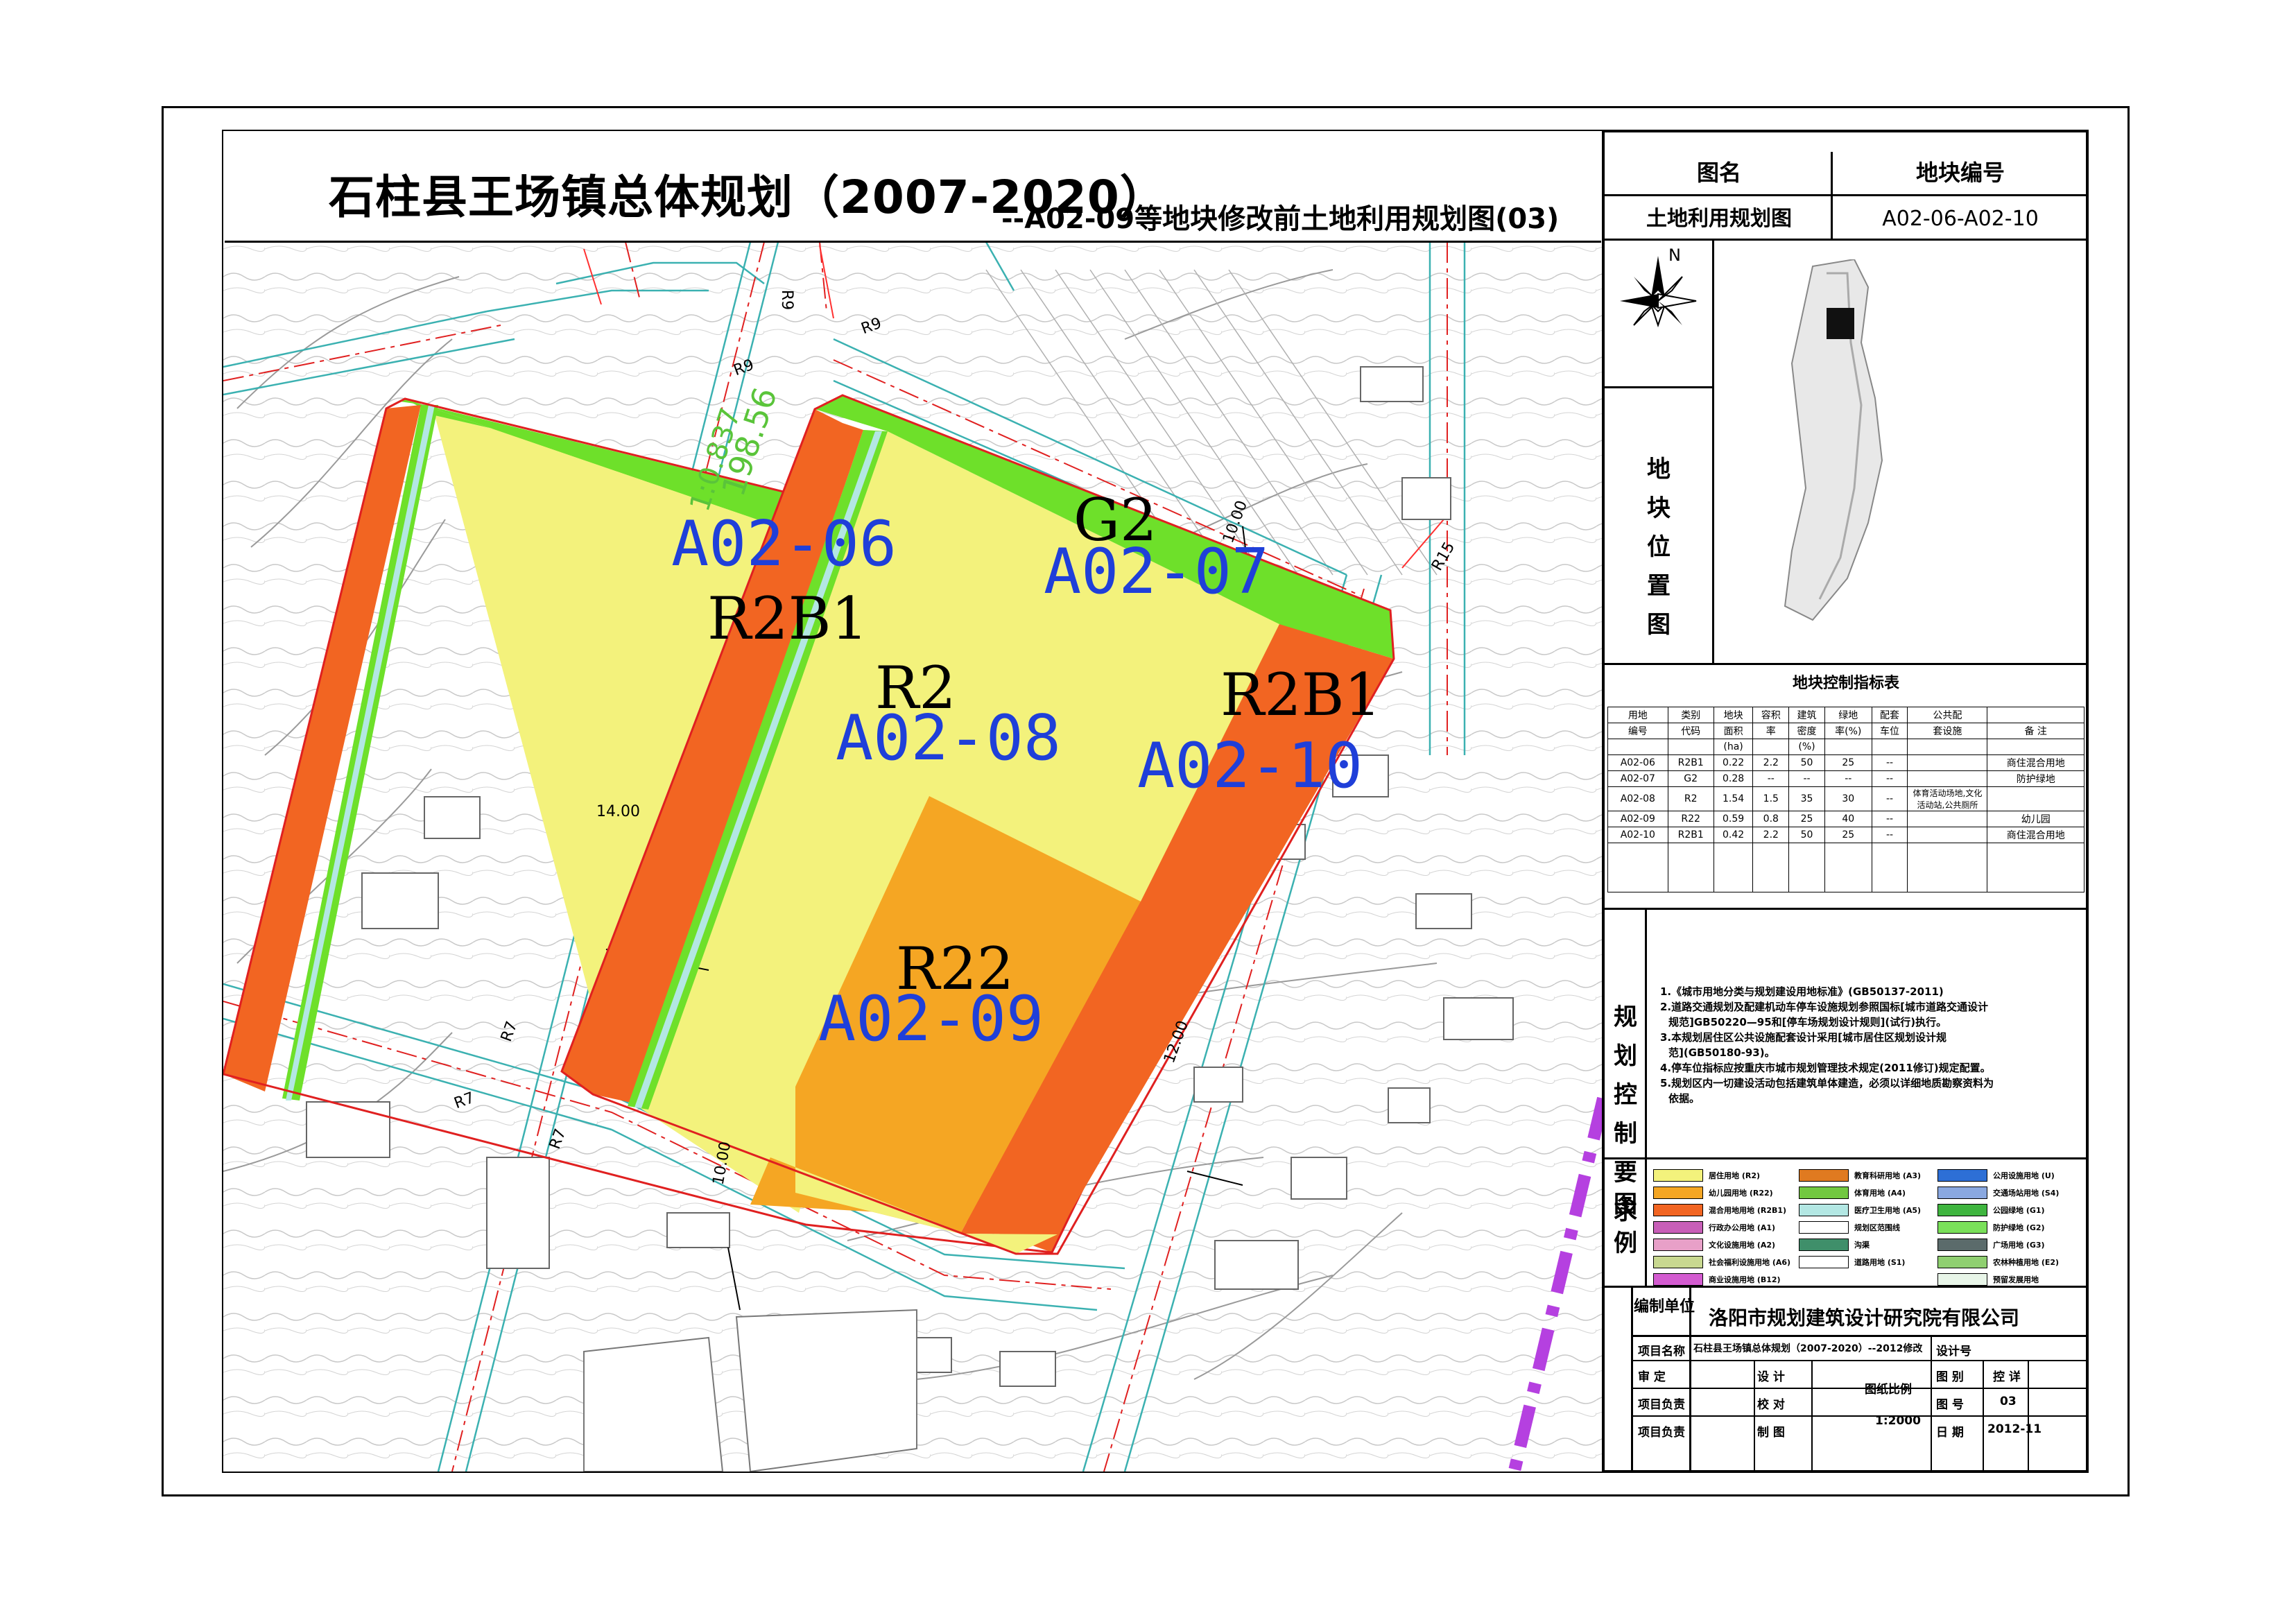 Image resolution: width=2296 pixels, height=1622 pixels. I want to click on th3-2: (ha), so click(1734, 747).